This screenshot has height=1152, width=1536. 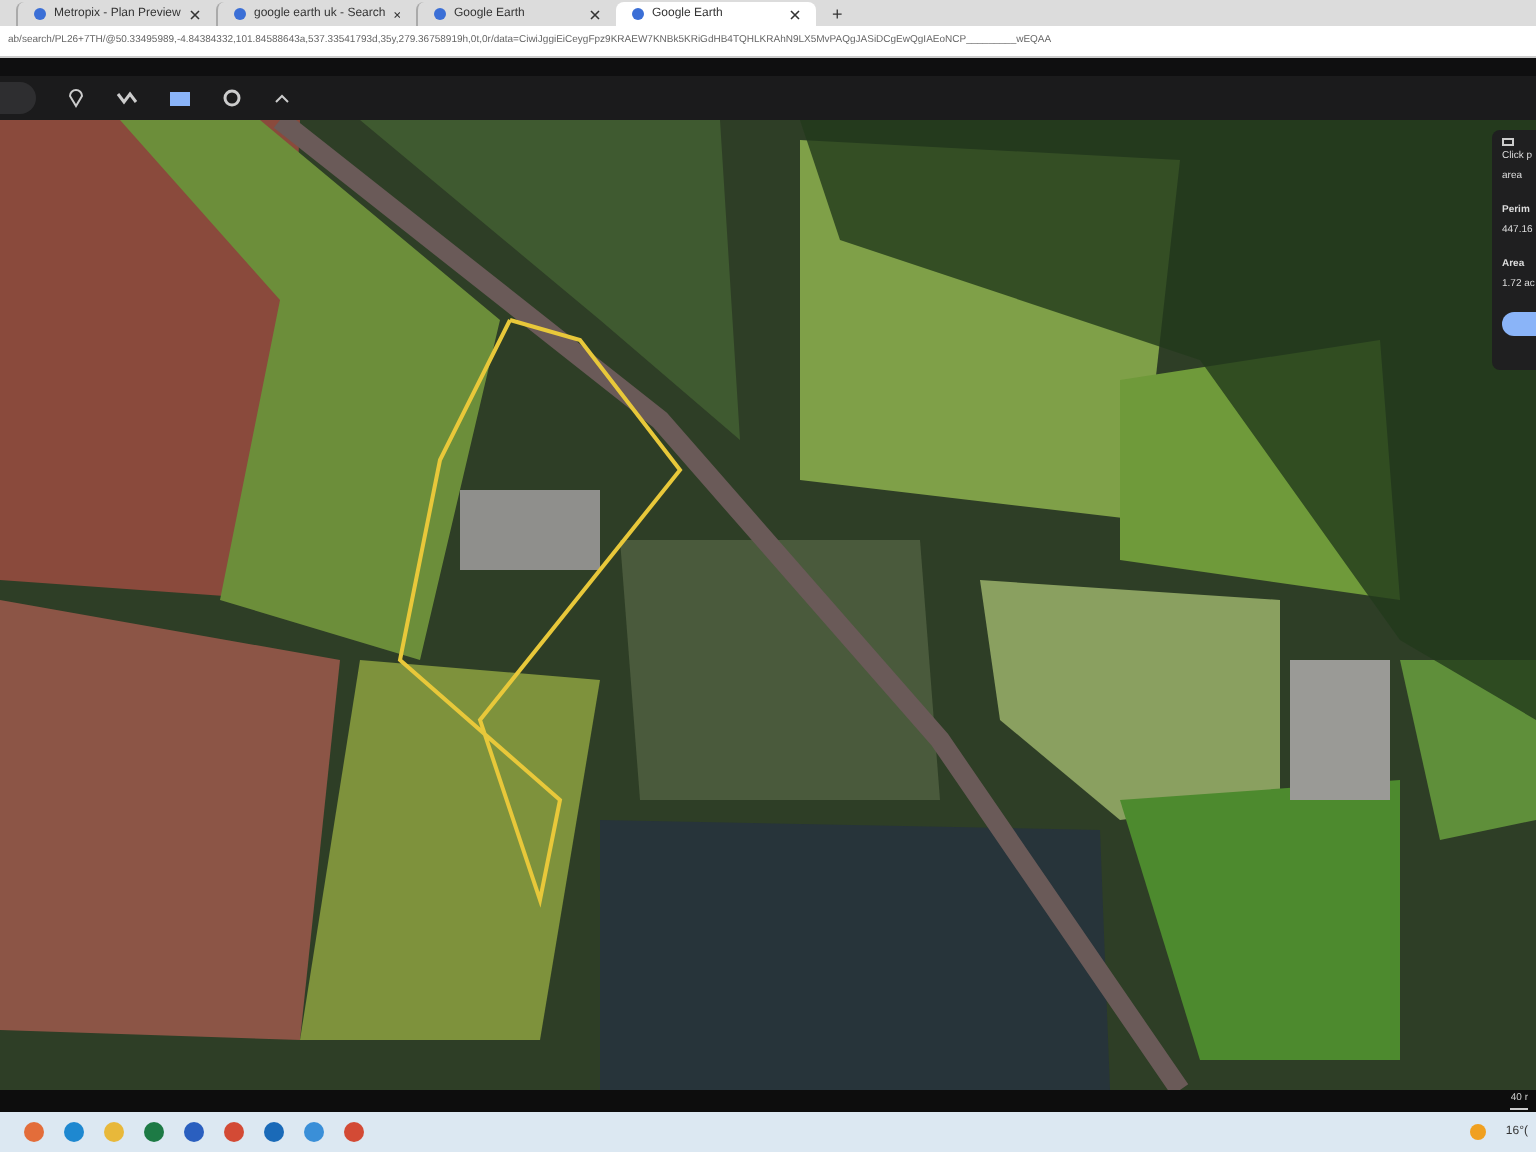 What do you see at coordinates (1519, 324) in the screenshot?
I see `save-button` at bounding box center [1519, 324].